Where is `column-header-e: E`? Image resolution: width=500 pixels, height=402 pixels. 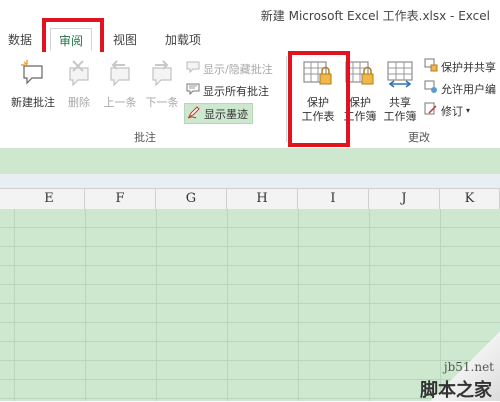
column-header-e: E is located at coordinates (49, 199).